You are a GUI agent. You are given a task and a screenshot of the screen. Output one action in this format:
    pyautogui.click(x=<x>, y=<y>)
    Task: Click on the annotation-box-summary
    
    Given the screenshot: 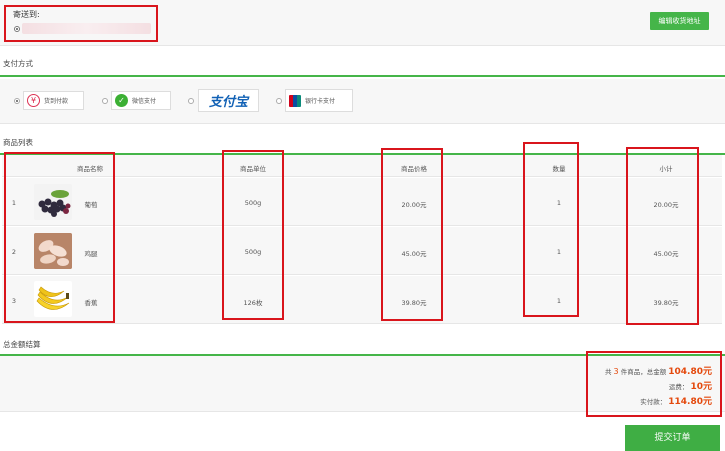 What is the action you would take?
    pyautogui.click(x=654, y=384)
    